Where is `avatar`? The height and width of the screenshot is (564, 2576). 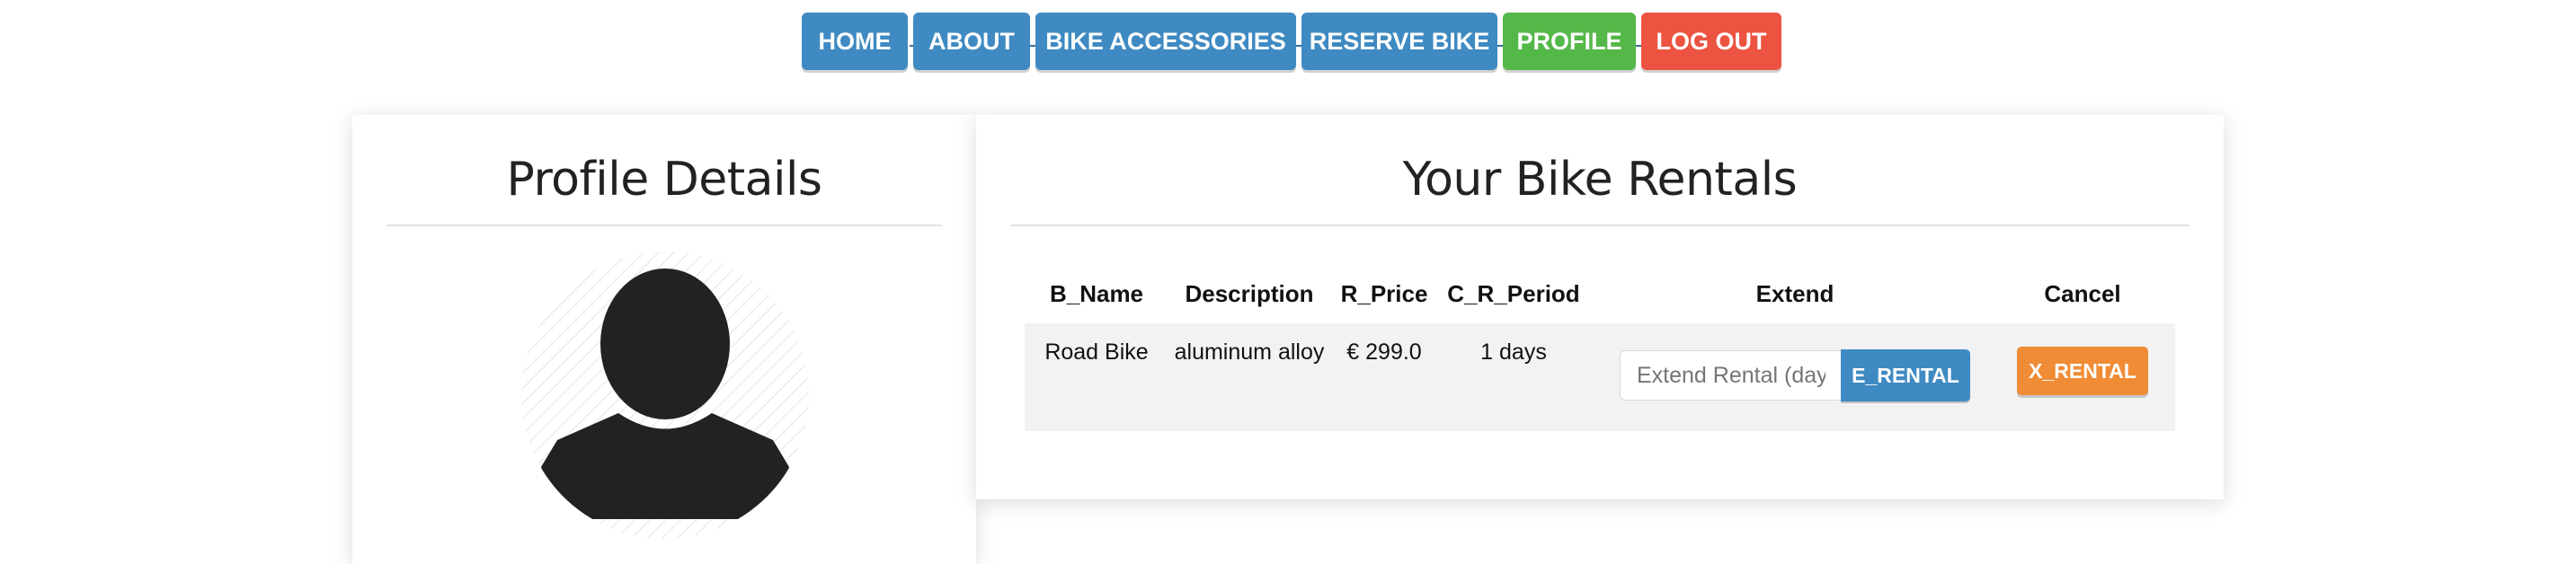
avatar is located at coordinates (665, 395).